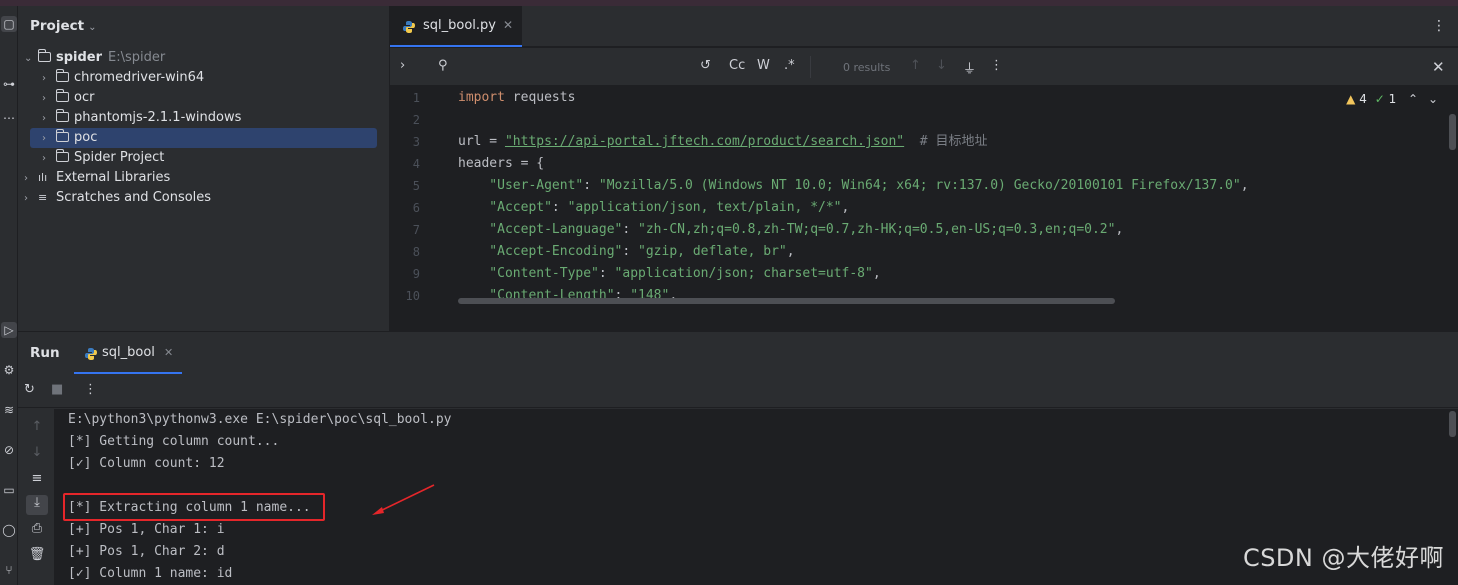 The image size is (1458, 585). I want to click on line-number-gutter: 1 2 3 4 5 6 7 8 9 10, so click(422, 209).